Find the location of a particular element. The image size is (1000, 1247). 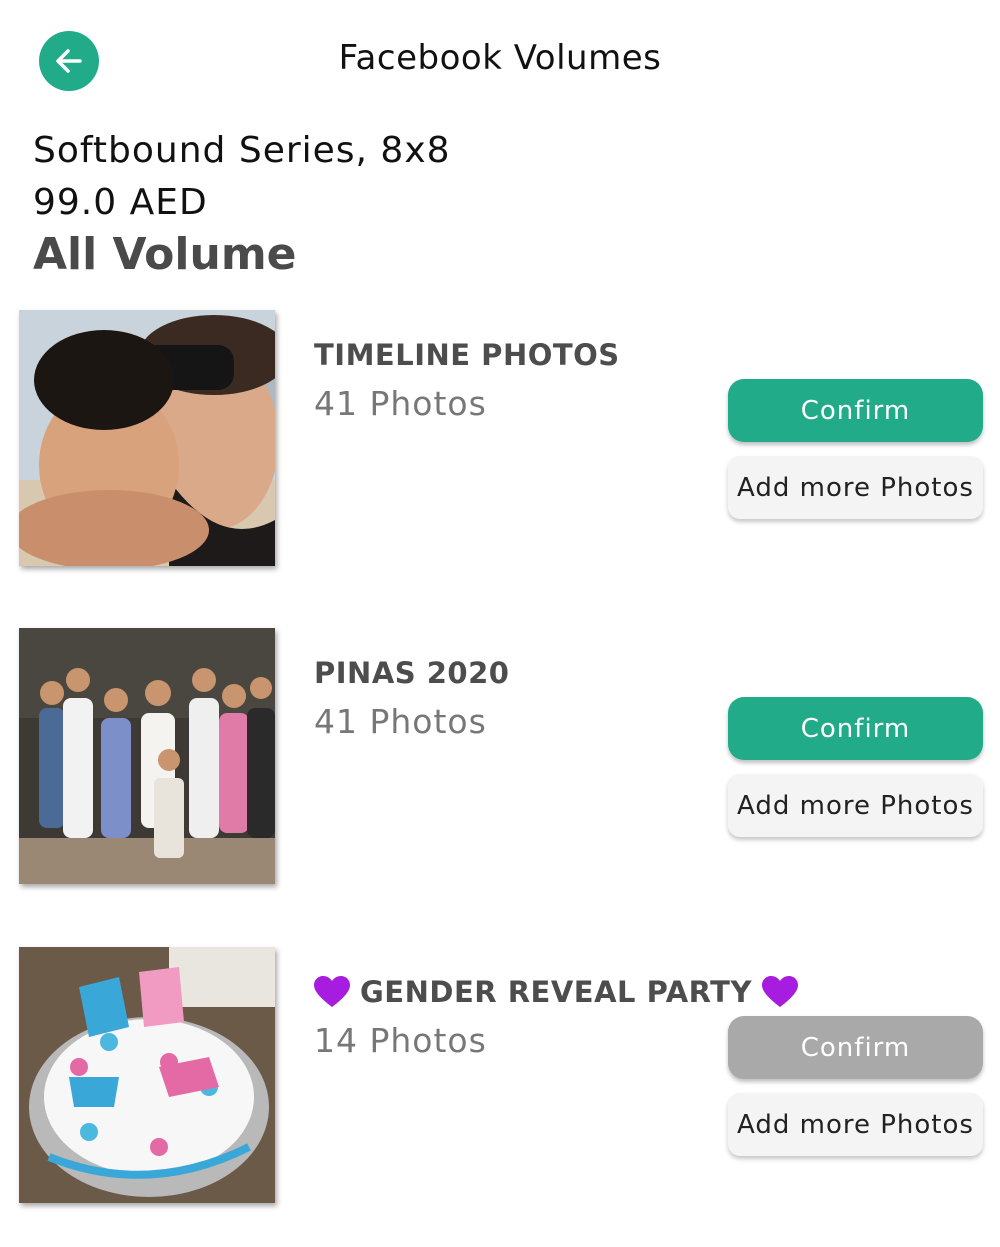

app-header: Facebook Volumes is located at coordinates (500, 60).